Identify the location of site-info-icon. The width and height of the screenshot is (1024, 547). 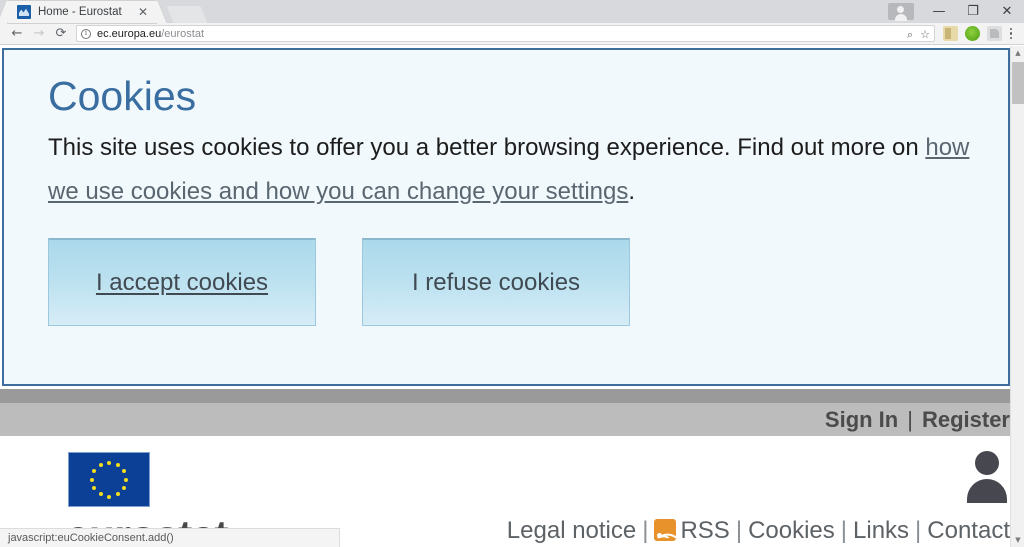
(86, 33).